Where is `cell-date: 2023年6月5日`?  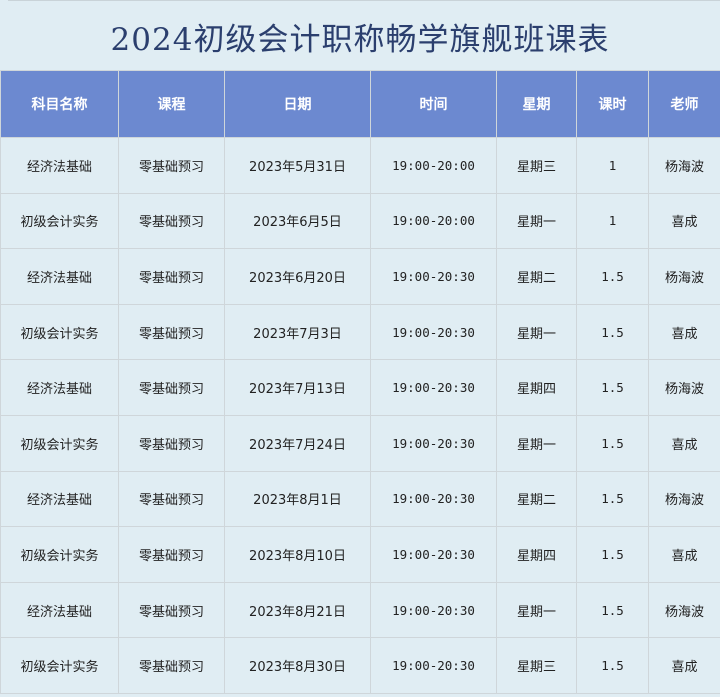 cell-date: 2023年6月5日 is located at coordinates (297, 221).